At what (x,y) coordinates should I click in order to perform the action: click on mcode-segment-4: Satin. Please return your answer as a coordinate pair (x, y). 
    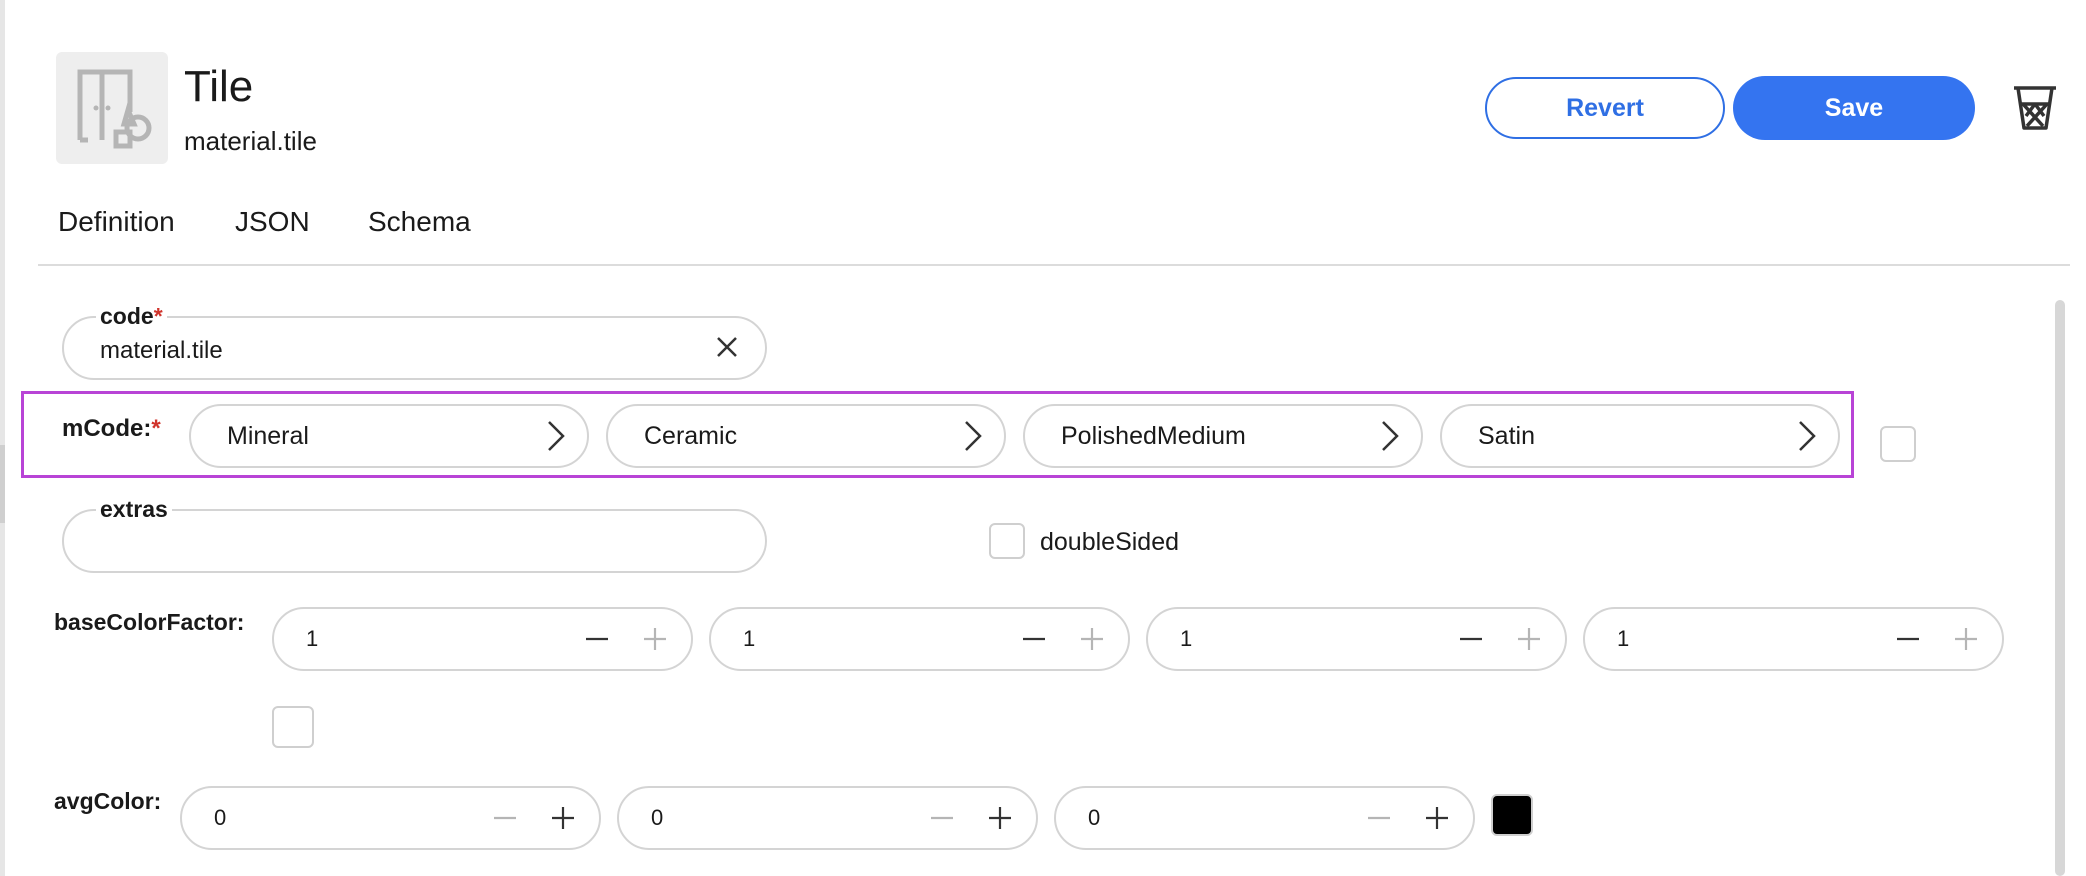
    Looking at the image, I should click on (1640, 436).